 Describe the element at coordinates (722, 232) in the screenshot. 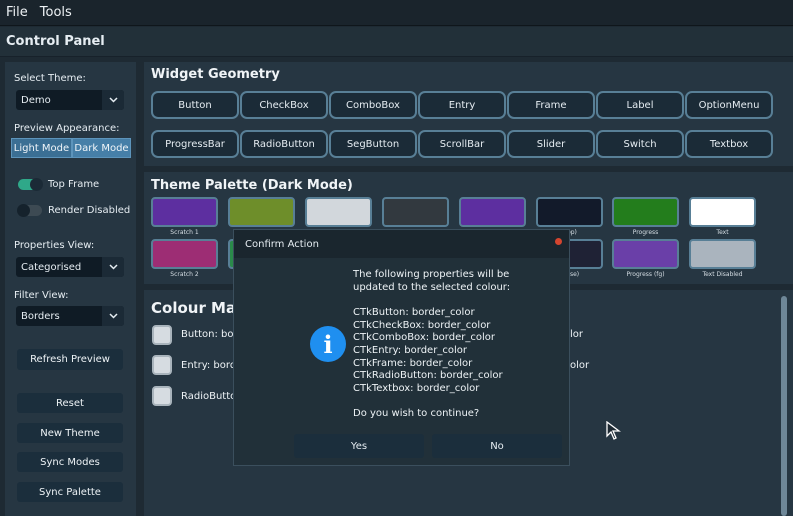

I see `palette-swatch-label: Text` at that location.